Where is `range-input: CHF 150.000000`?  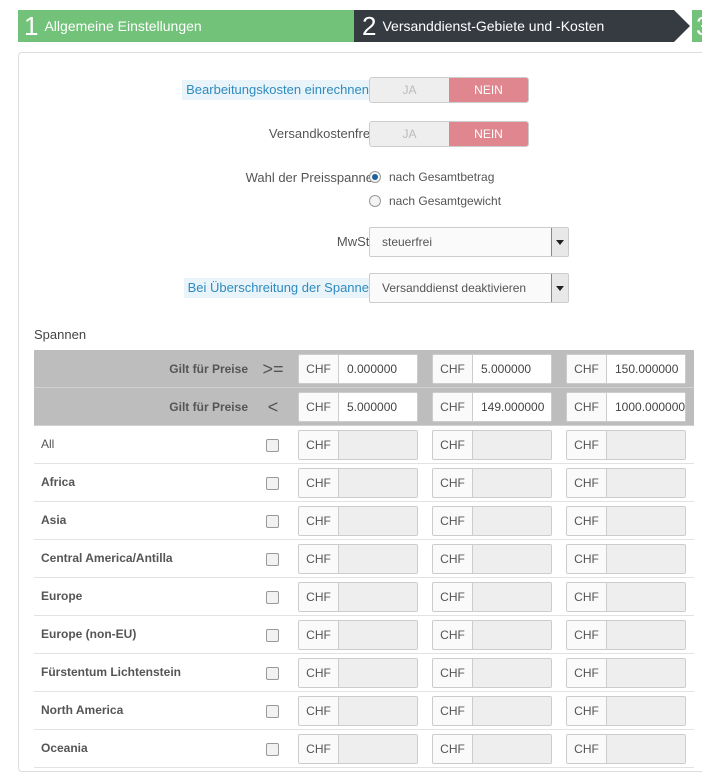
range-input: CHF 150.000000 is located at coordinates (626, 369).